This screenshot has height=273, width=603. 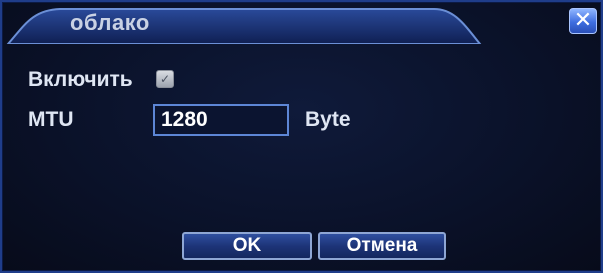 What do you see at coordinates (80, 79) in the screenshot?
I see `enable-label: Включить` at bounding box center [80, 79].